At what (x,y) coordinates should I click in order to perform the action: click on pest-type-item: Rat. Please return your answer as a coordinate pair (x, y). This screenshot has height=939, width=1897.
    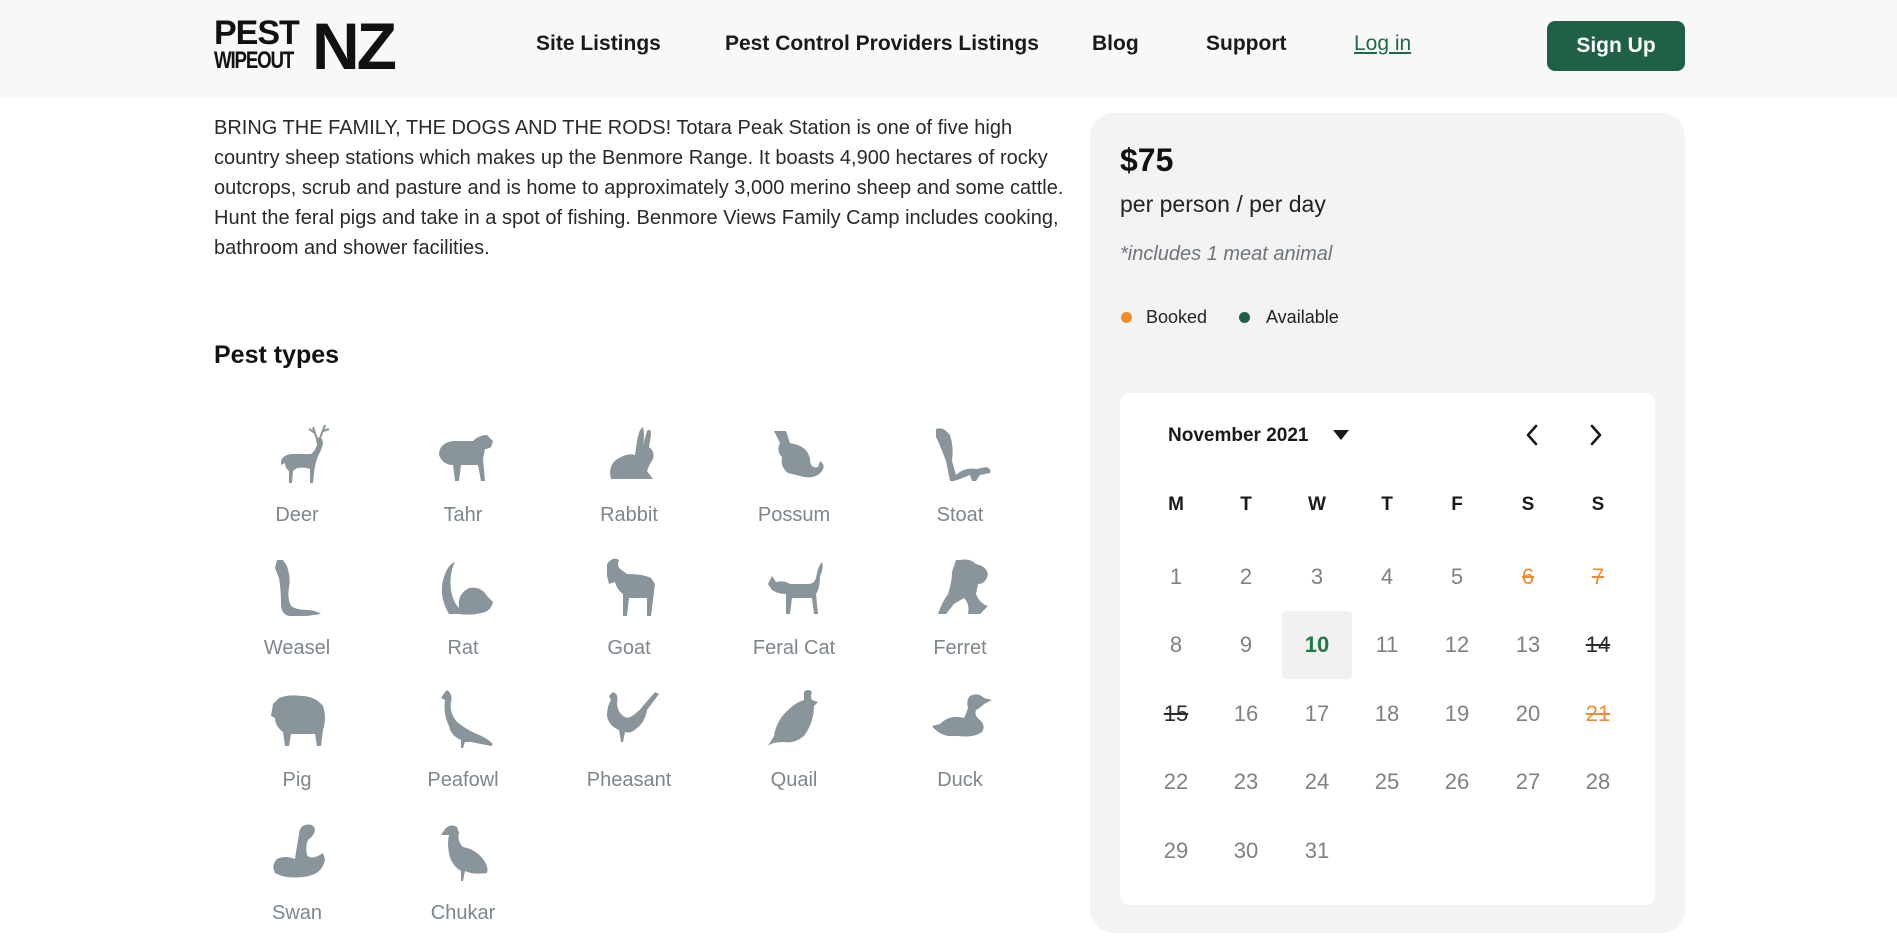
    Looking at the image, I should click on (463, 614).